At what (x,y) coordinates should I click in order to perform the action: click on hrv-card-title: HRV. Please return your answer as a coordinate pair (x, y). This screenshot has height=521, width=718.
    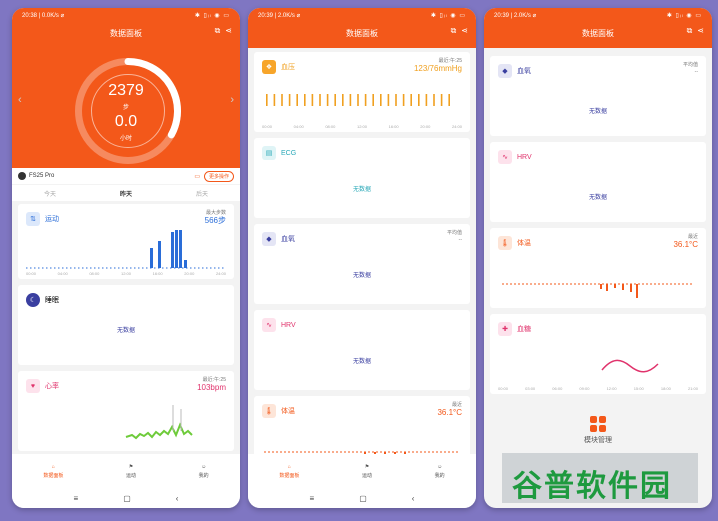
    Looking at the image, I should click on (524, 157).